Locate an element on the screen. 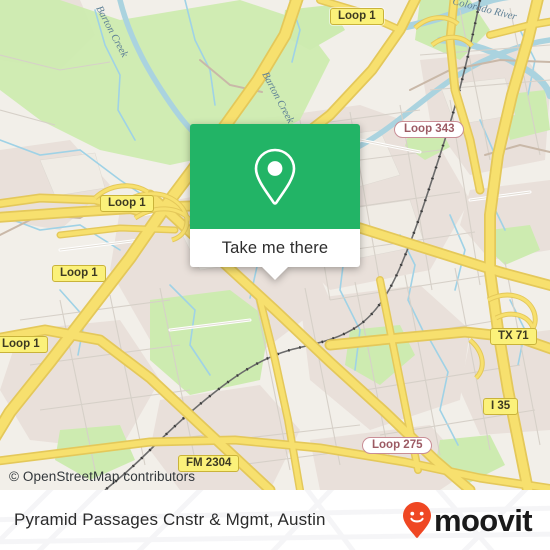 This screenshot has width=550, height=550. road-shield-i35: I 35 is located at coordinates (501, 406).